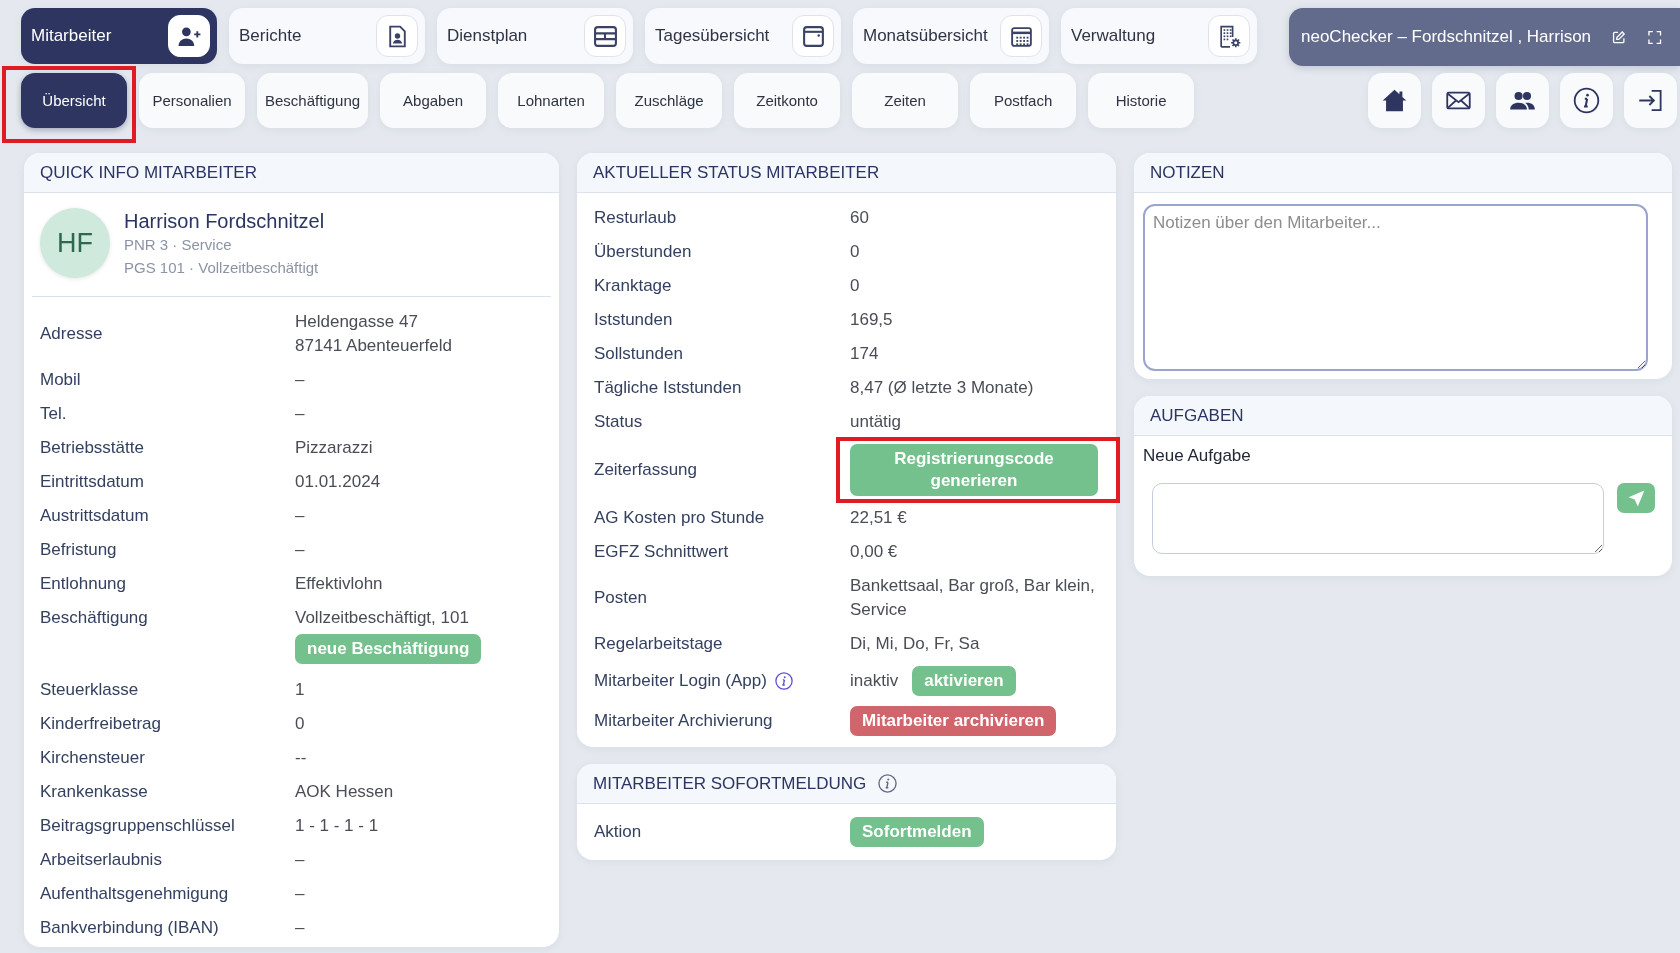  What do you see at coordinates (1023, 100) in the screenshot?
I see `tab: Postfach` at bounding box center [1023, 100].